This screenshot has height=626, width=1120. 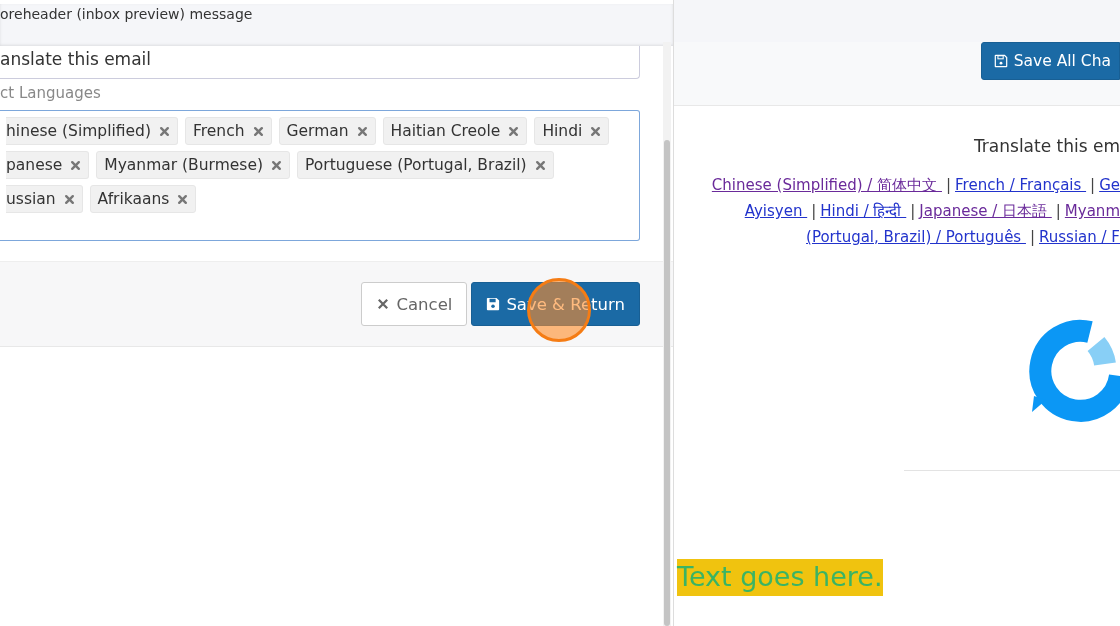 What do you see at coordinates (320, 62) in the screenshot?
I see `subject-field: anslate this email` at bounding box center [320, 62].